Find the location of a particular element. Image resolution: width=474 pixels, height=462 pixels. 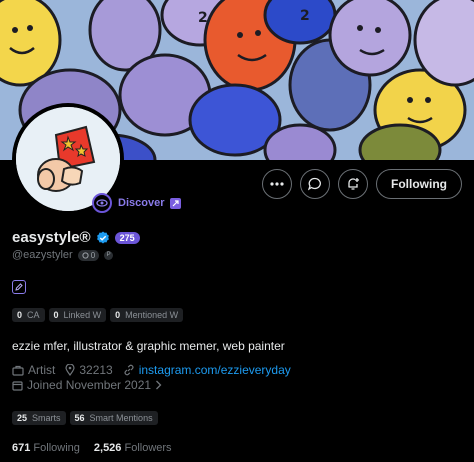

handle-badge-extra: P is located at coordinates (109, 255).